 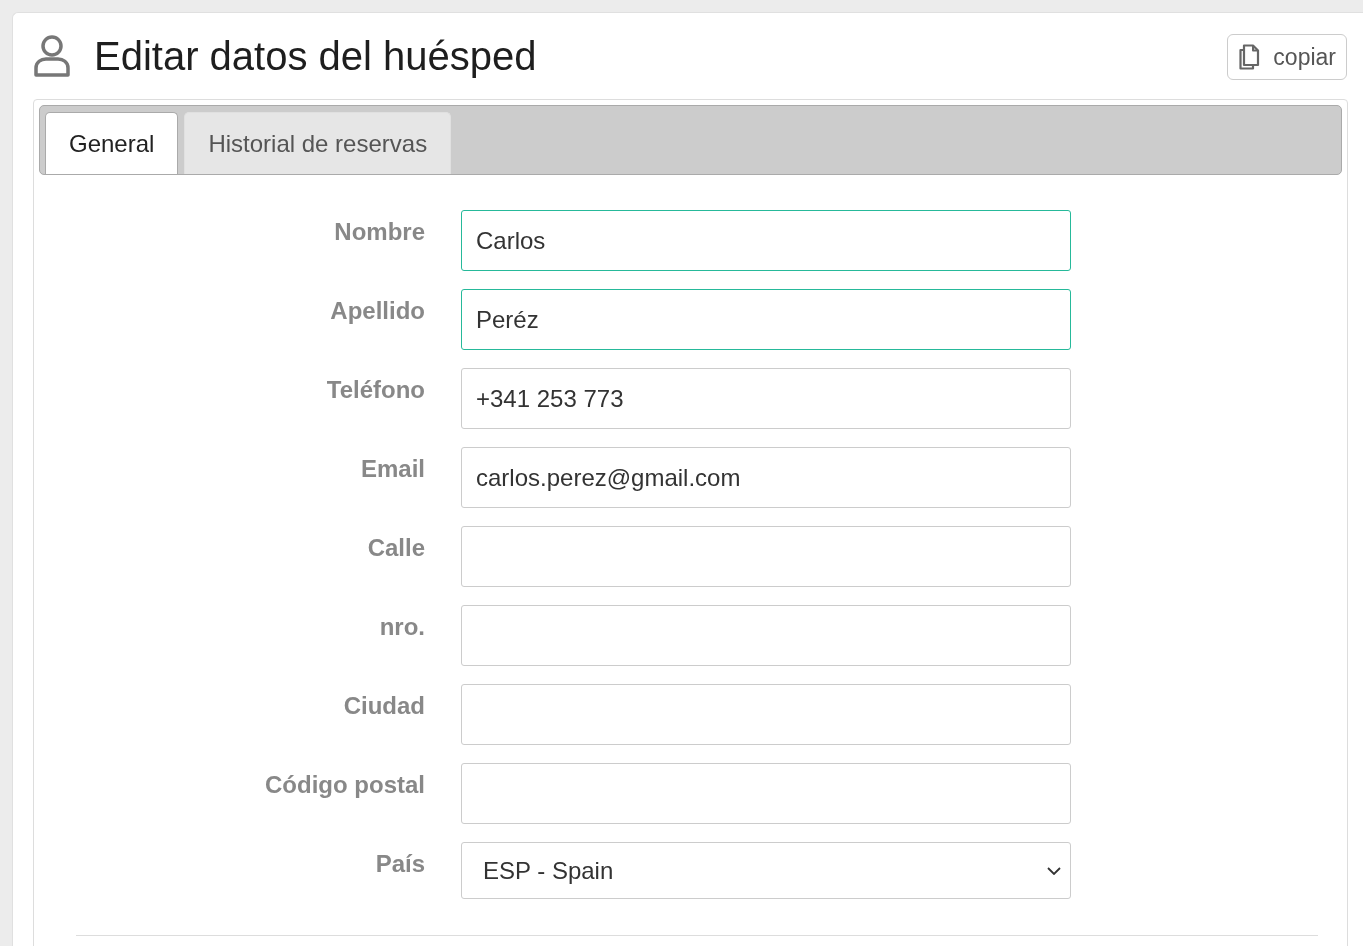 What do you see at coordinates (766, 870) in the screenshot?
I see `select-field: ESP - Spain` at bounding box center [766, 870].